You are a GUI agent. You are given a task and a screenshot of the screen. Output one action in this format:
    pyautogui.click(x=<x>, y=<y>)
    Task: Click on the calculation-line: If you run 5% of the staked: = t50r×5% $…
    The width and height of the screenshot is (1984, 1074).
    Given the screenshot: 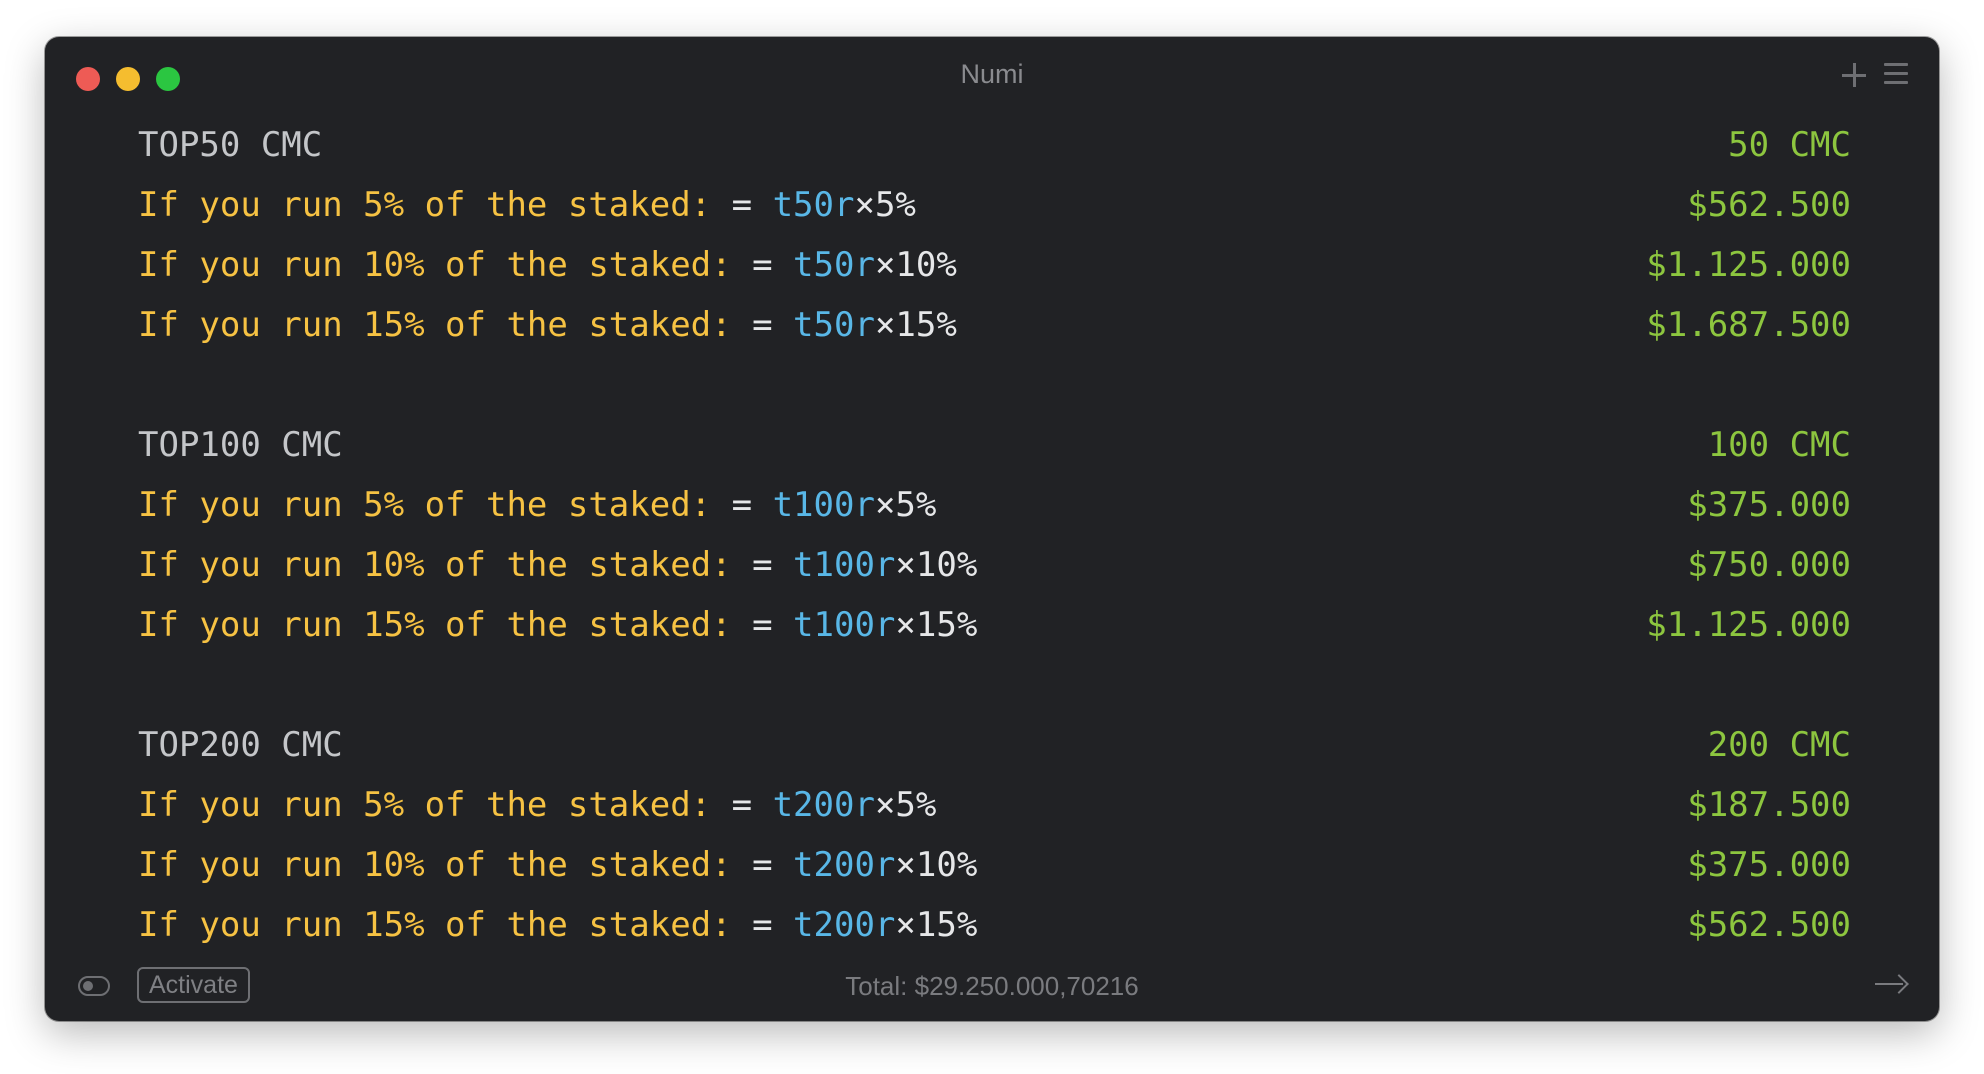 What is the action you would take?
    pyautogui.click(x=992, y=205)
    